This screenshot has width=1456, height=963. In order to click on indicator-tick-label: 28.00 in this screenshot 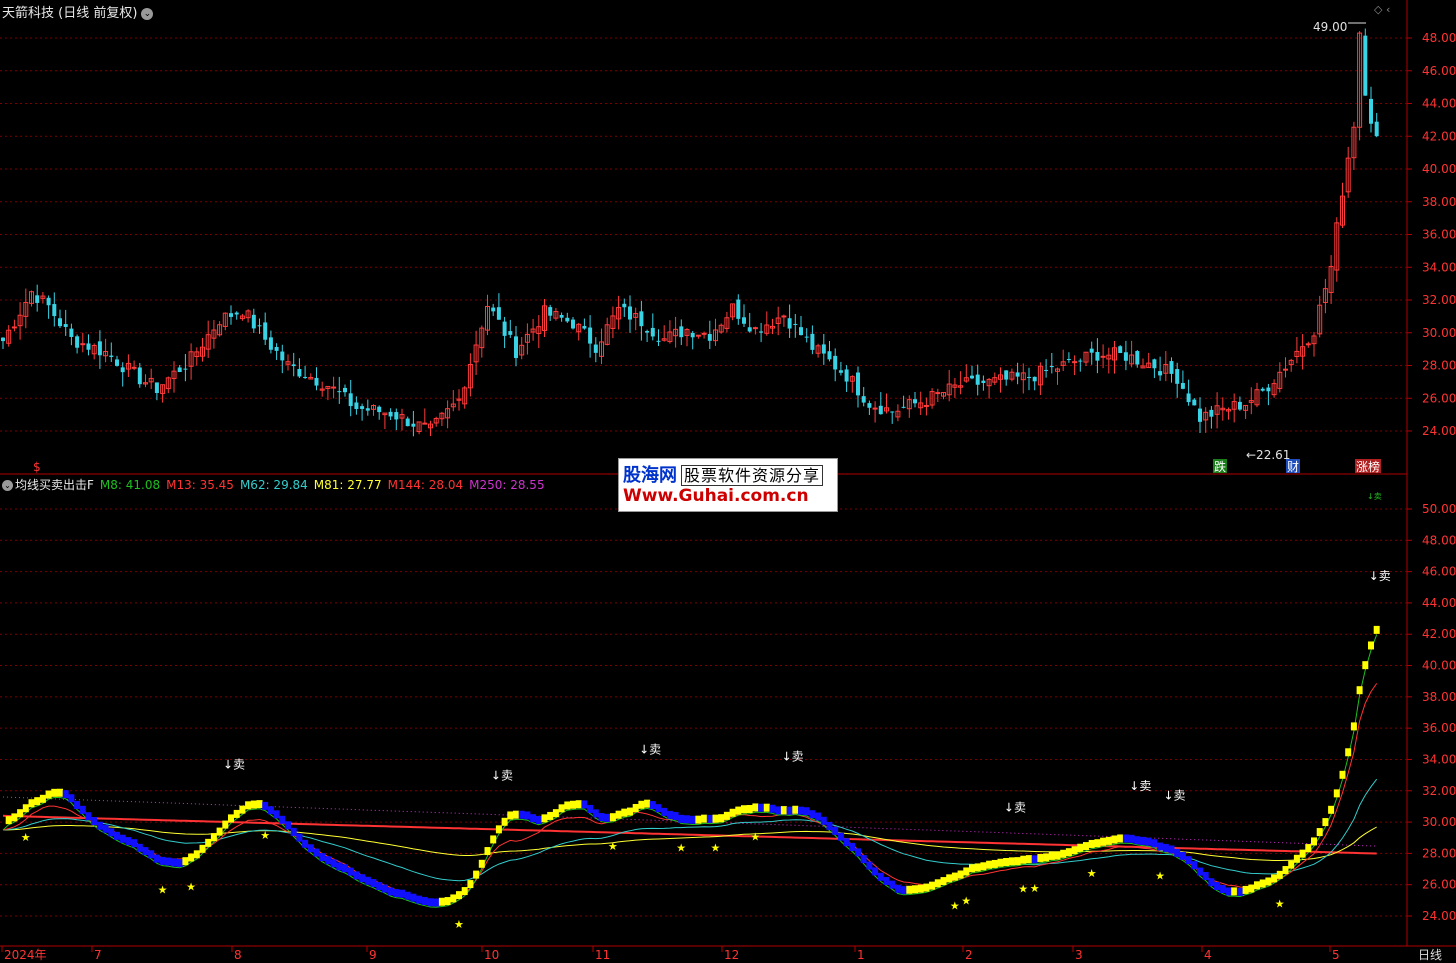, I will do `click(1439, 853)`.